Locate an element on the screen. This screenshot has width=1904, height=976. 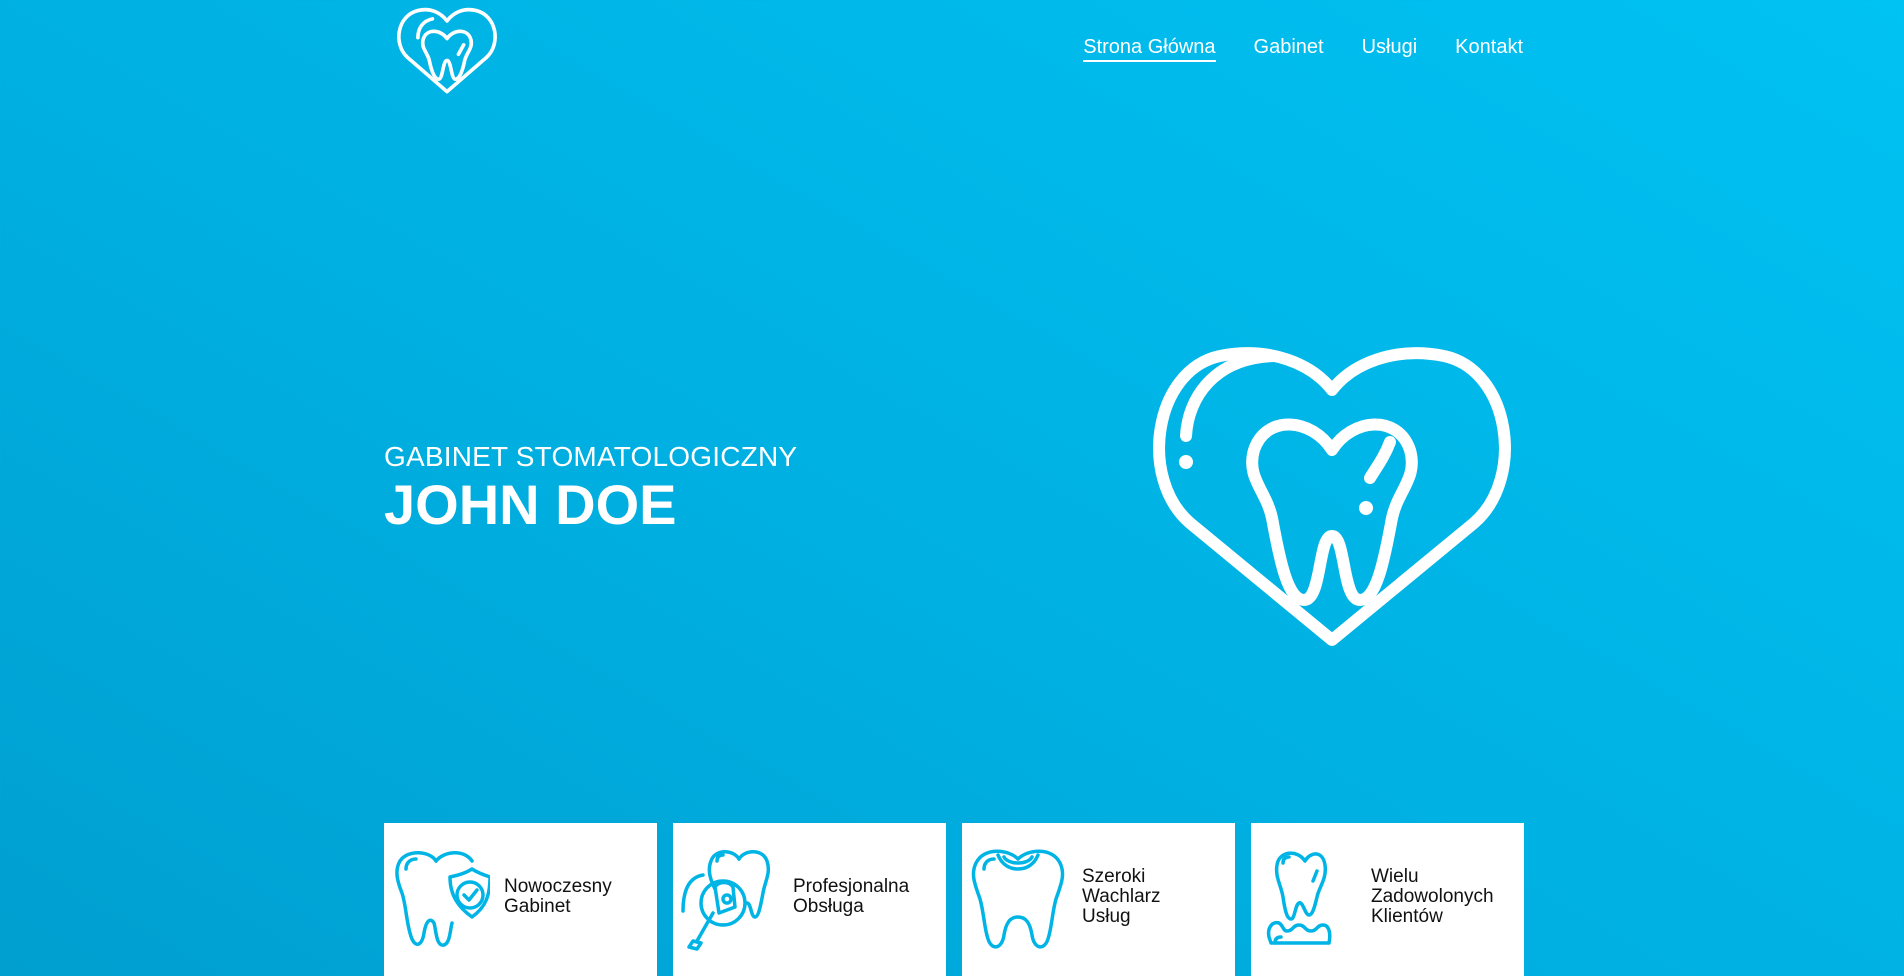
nav-item-home: Strona Główna is located at coordinates (1149, 49).